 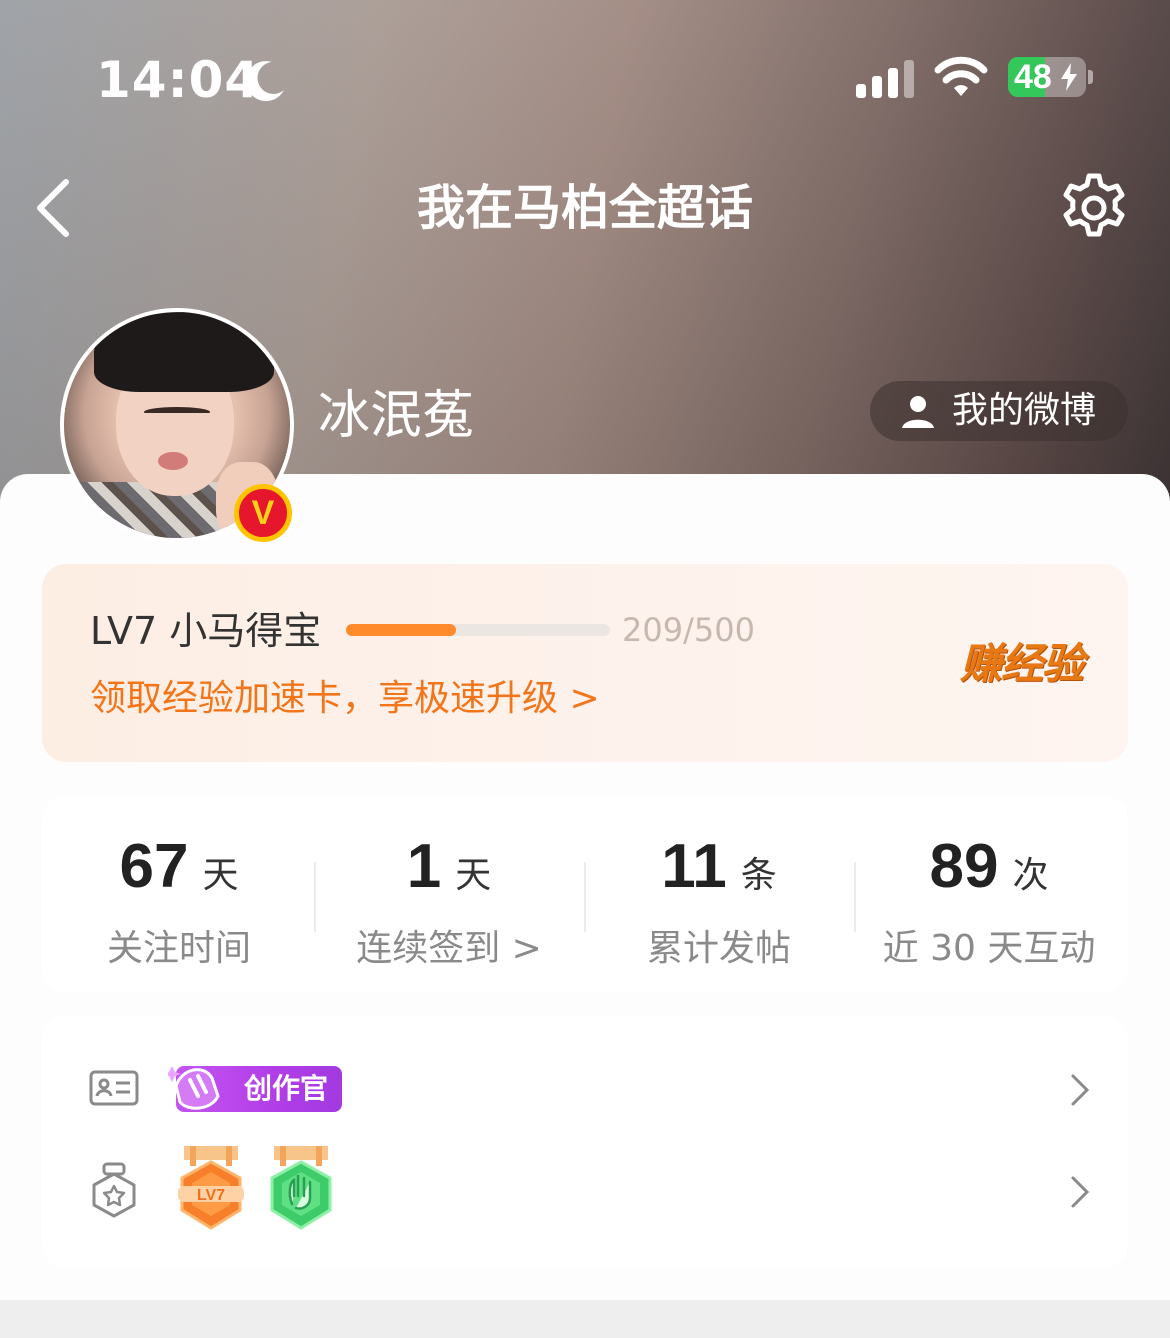 I want to click on medal-icon, so click(x=114, y=1190).